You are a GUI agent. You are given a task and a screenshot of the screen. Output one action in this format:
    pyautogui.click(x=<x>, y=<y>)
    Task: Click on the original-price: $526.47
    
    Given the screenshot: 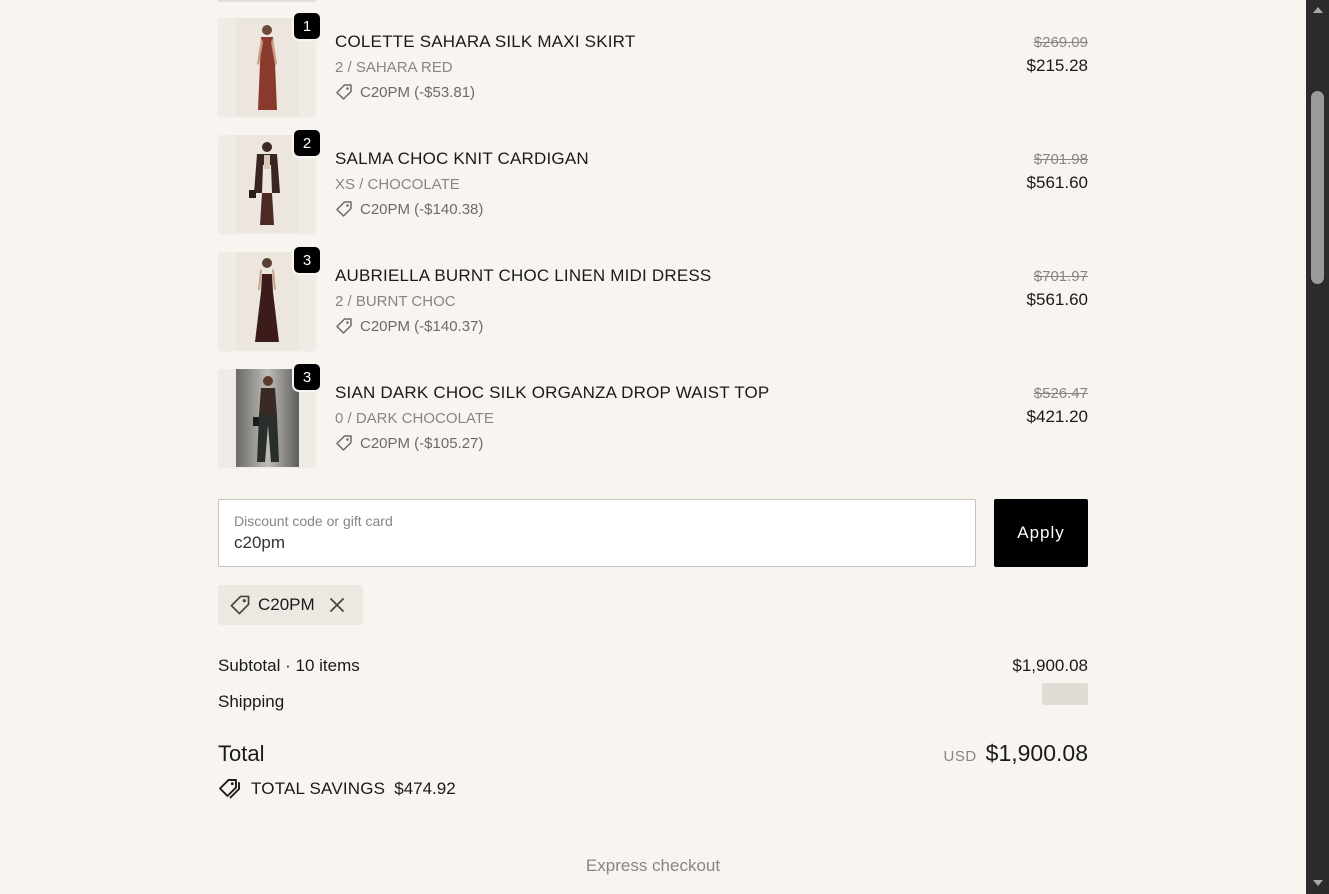 What is the action you would take?
    pyautogui.click(x=1060, y=393)
    